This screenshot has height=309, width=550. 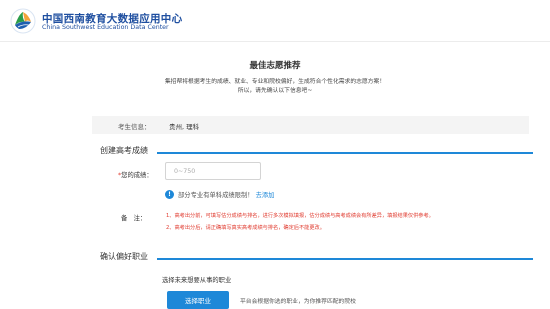 I want to click on note-label: 备 注：, so click(x=134, y=218).